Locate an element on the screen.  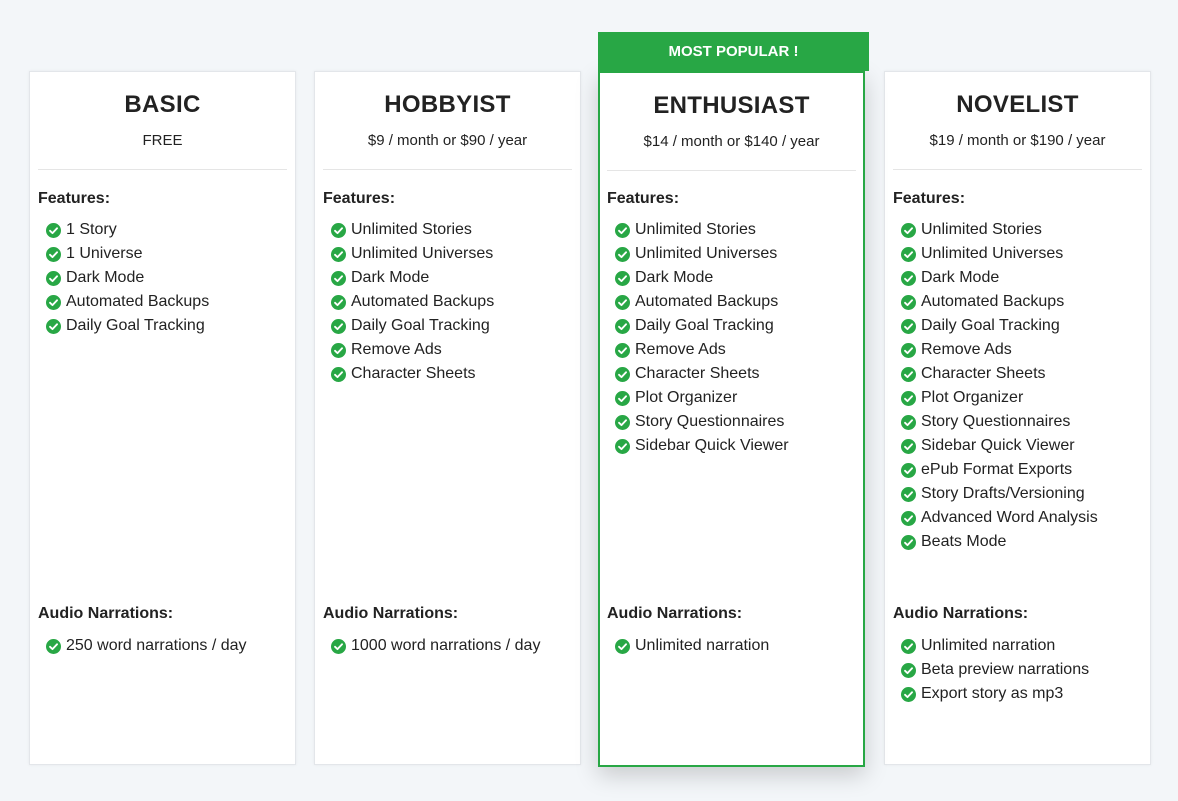
audio-label: 1000 word narrations / day is located at coordinates (446, 645).